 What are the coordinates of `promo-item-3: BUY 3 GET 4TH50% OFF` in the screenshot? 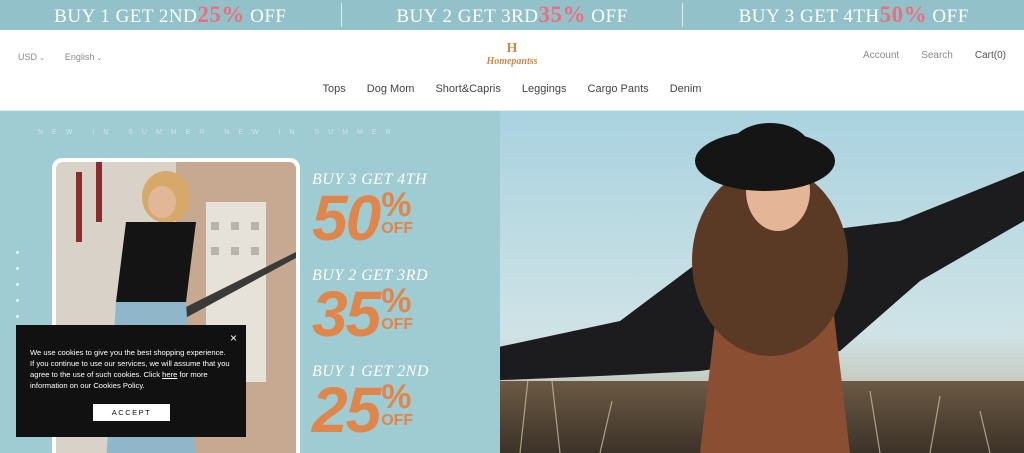 It's located at (853, 15).